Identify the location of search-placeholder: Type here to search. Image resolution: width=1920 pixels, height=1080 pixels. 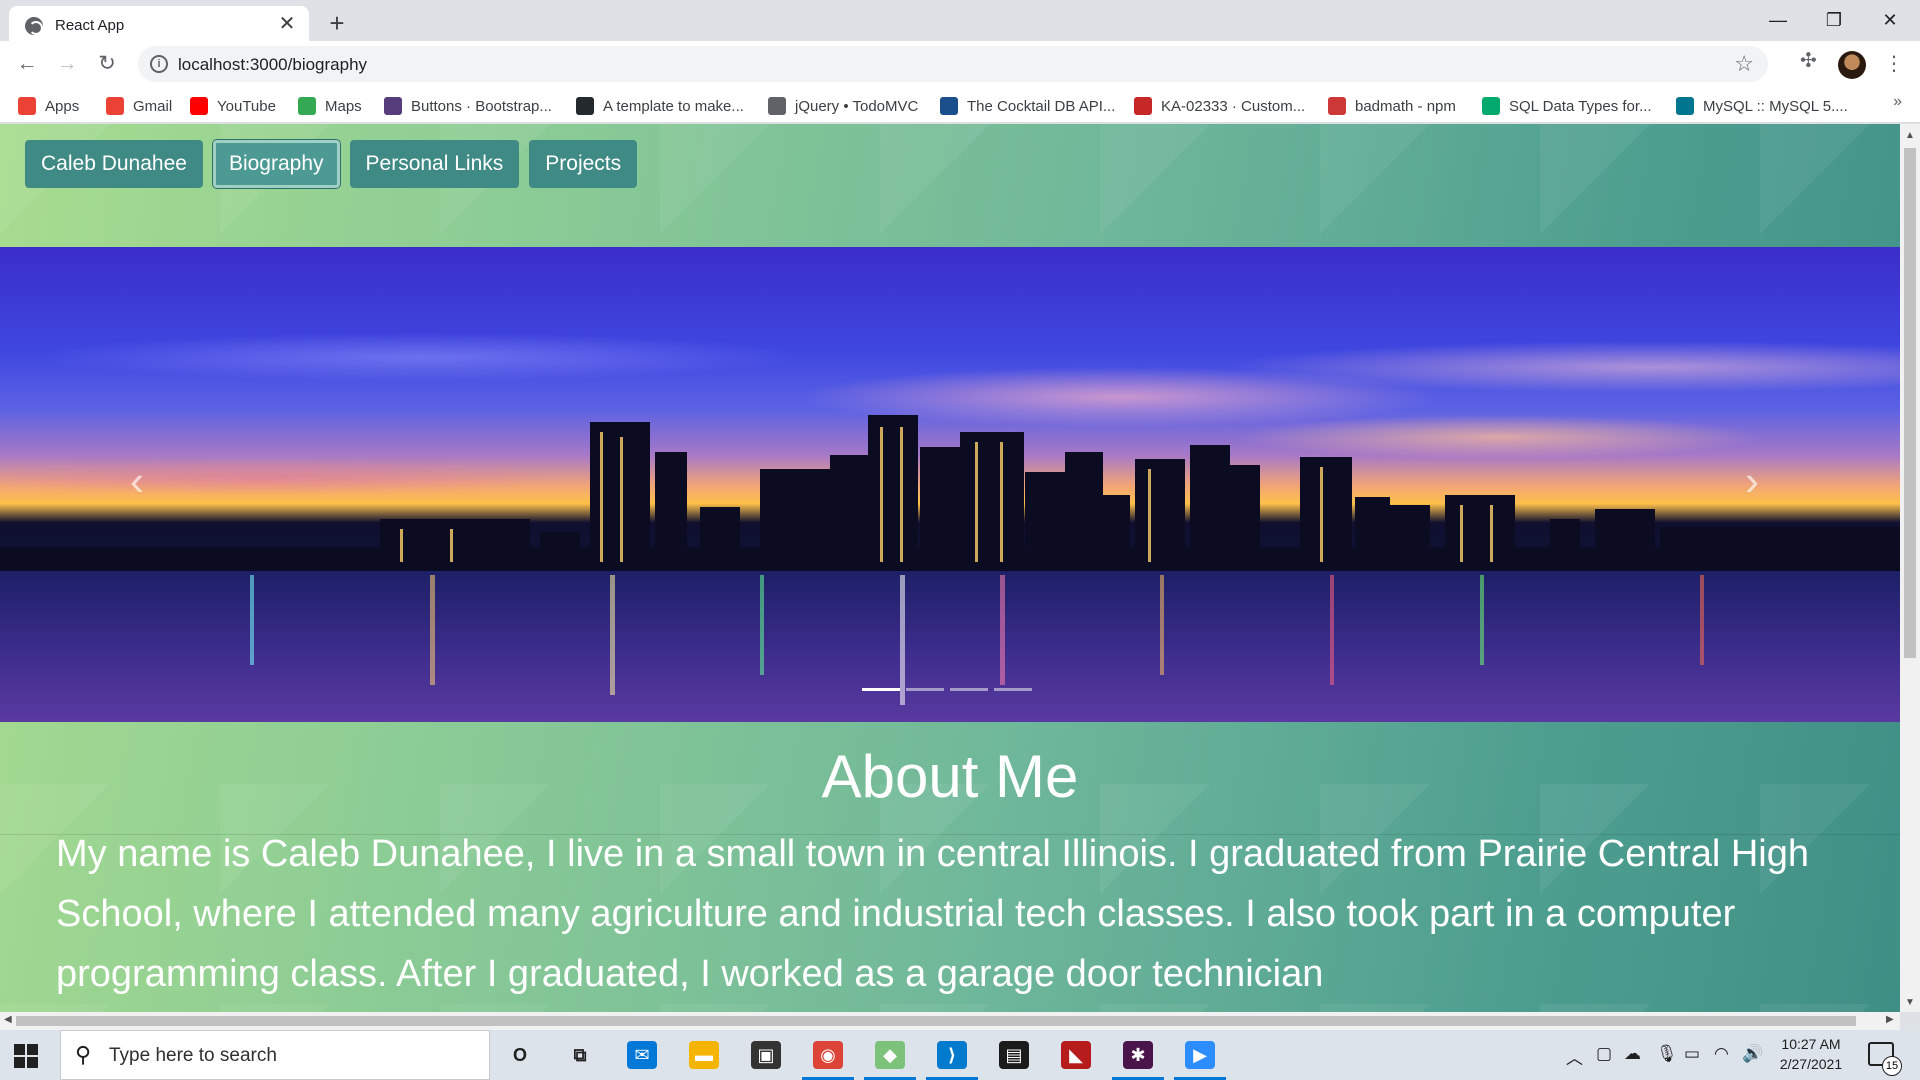
(193, 1055).